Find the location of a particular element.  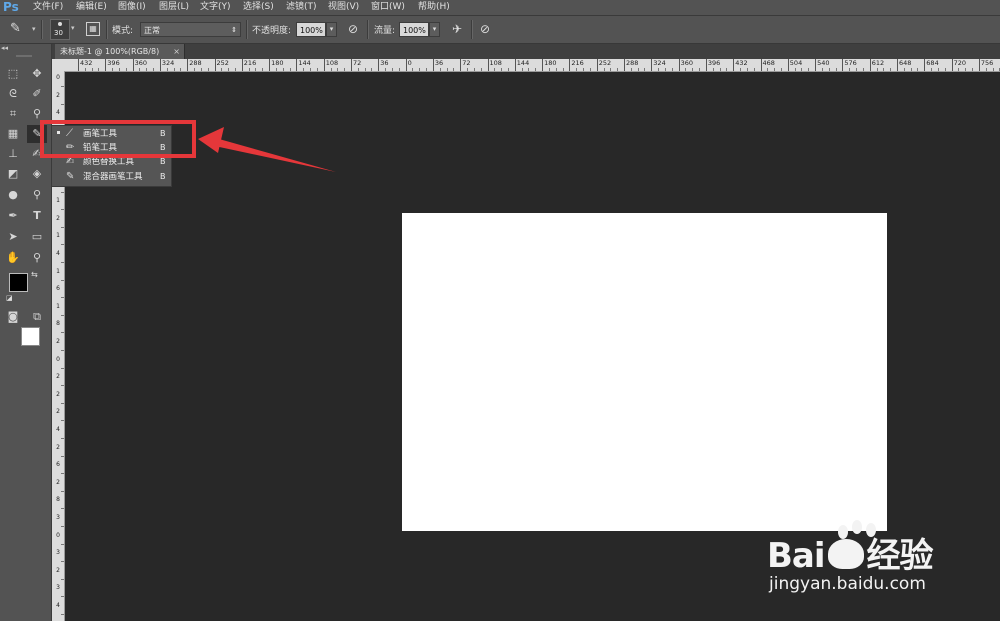

brush-size-picker: 30 is located at coordinates (60, 29).